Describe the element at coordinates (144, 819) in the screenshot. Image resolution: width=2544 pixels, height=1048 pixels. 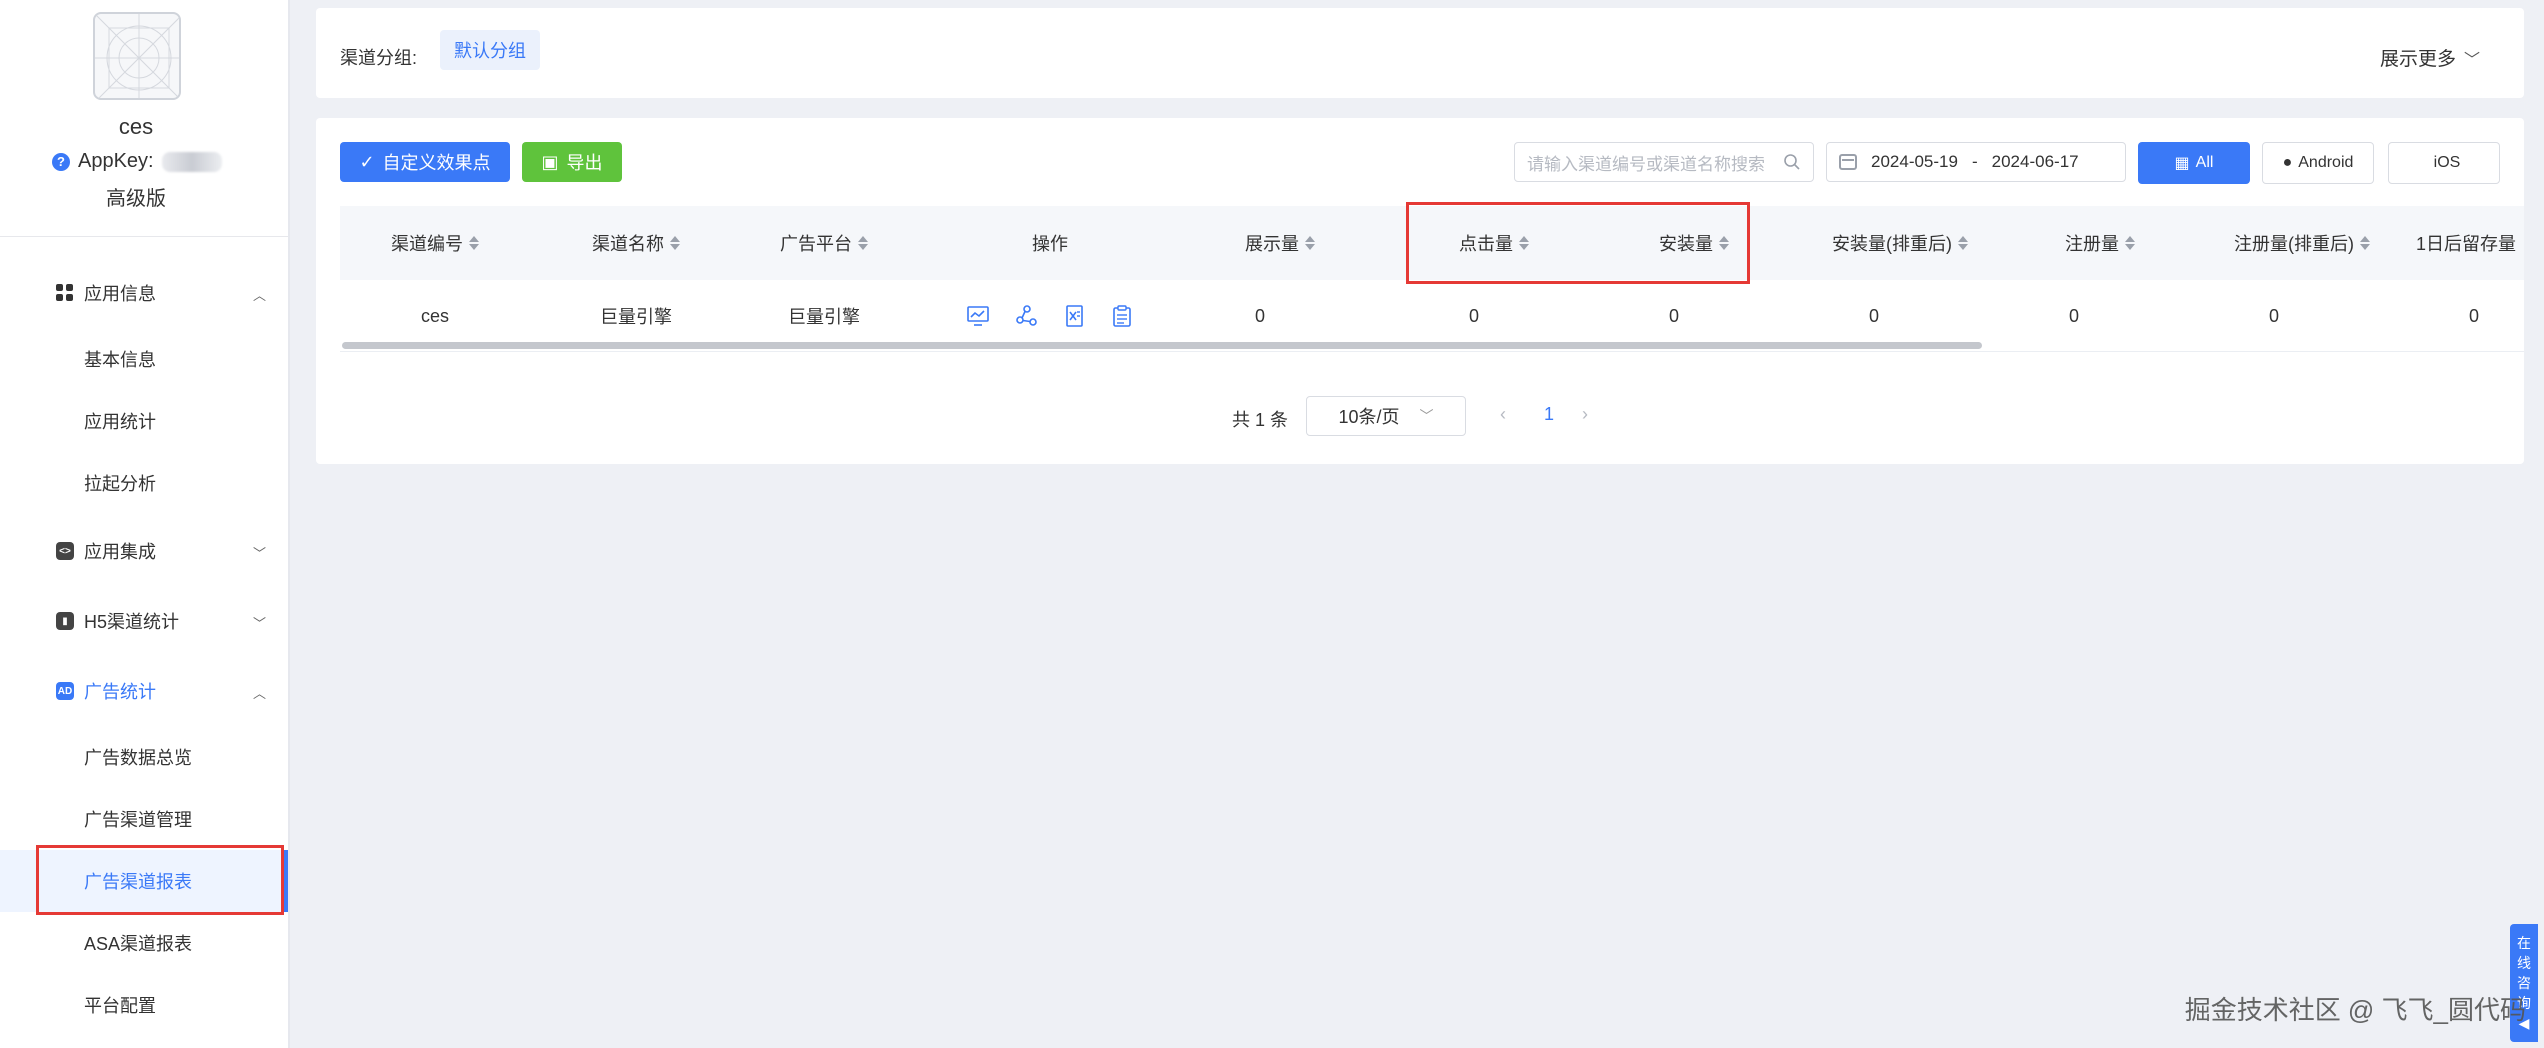
I see `sidebar-item-ad-channel-mgmt: 广告渠道管理` at that location.